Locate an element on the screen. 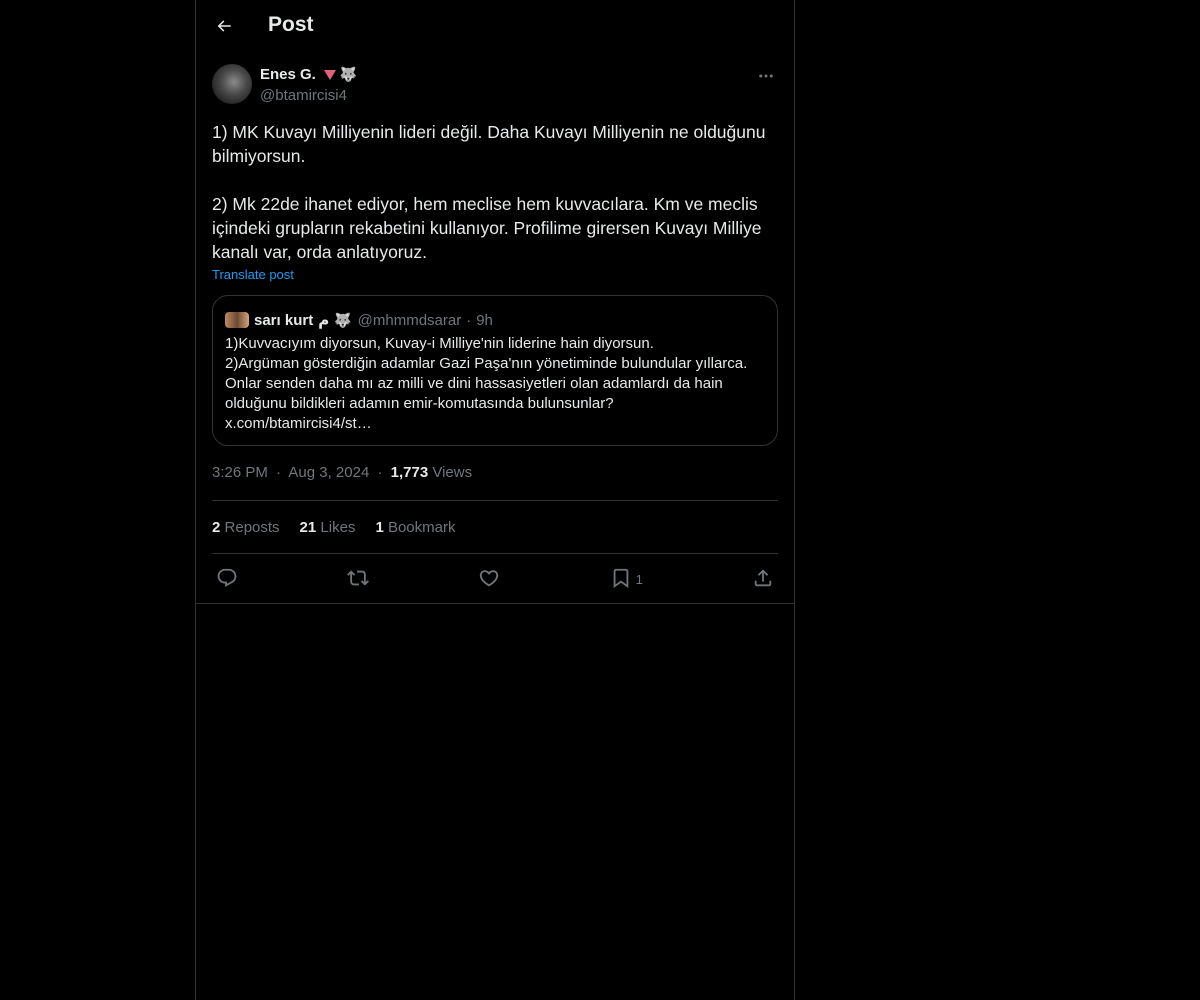  bookmark-icon is located at coordinates (620, 578).